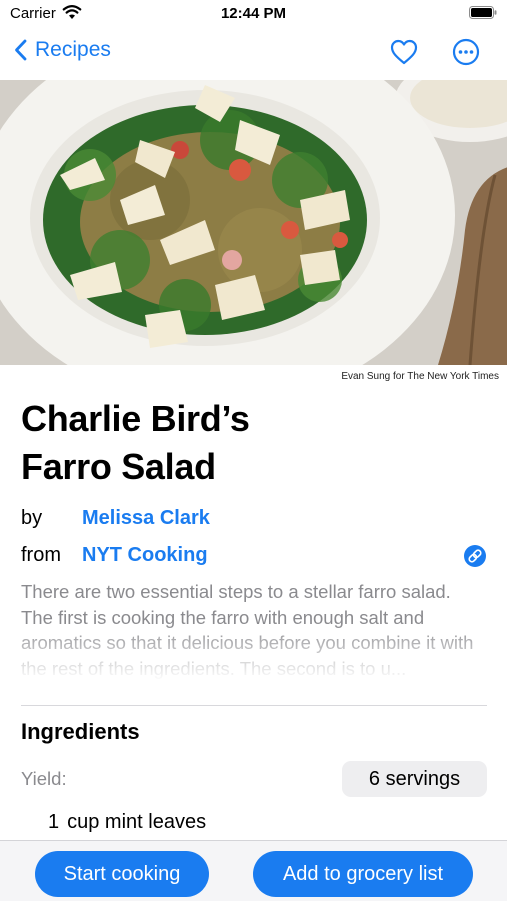 The height and width of the screenshot is (901, 507). Describe the element at coordinates (414, 779) in the screenshot. I see `servings-button: 6 servings` at that location.